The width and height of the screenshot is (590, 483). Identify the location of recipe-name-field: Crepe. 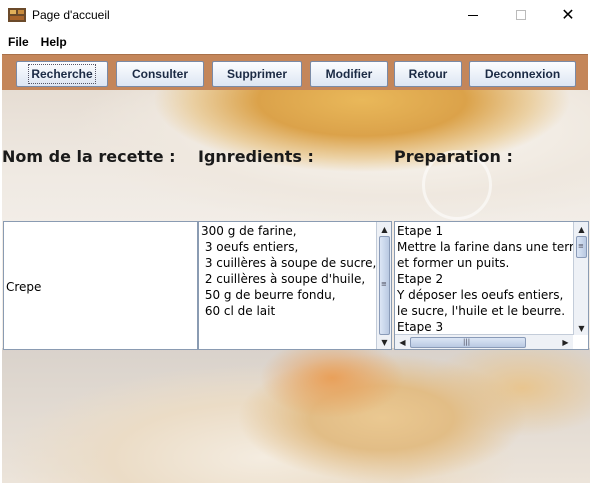
(100, 285).